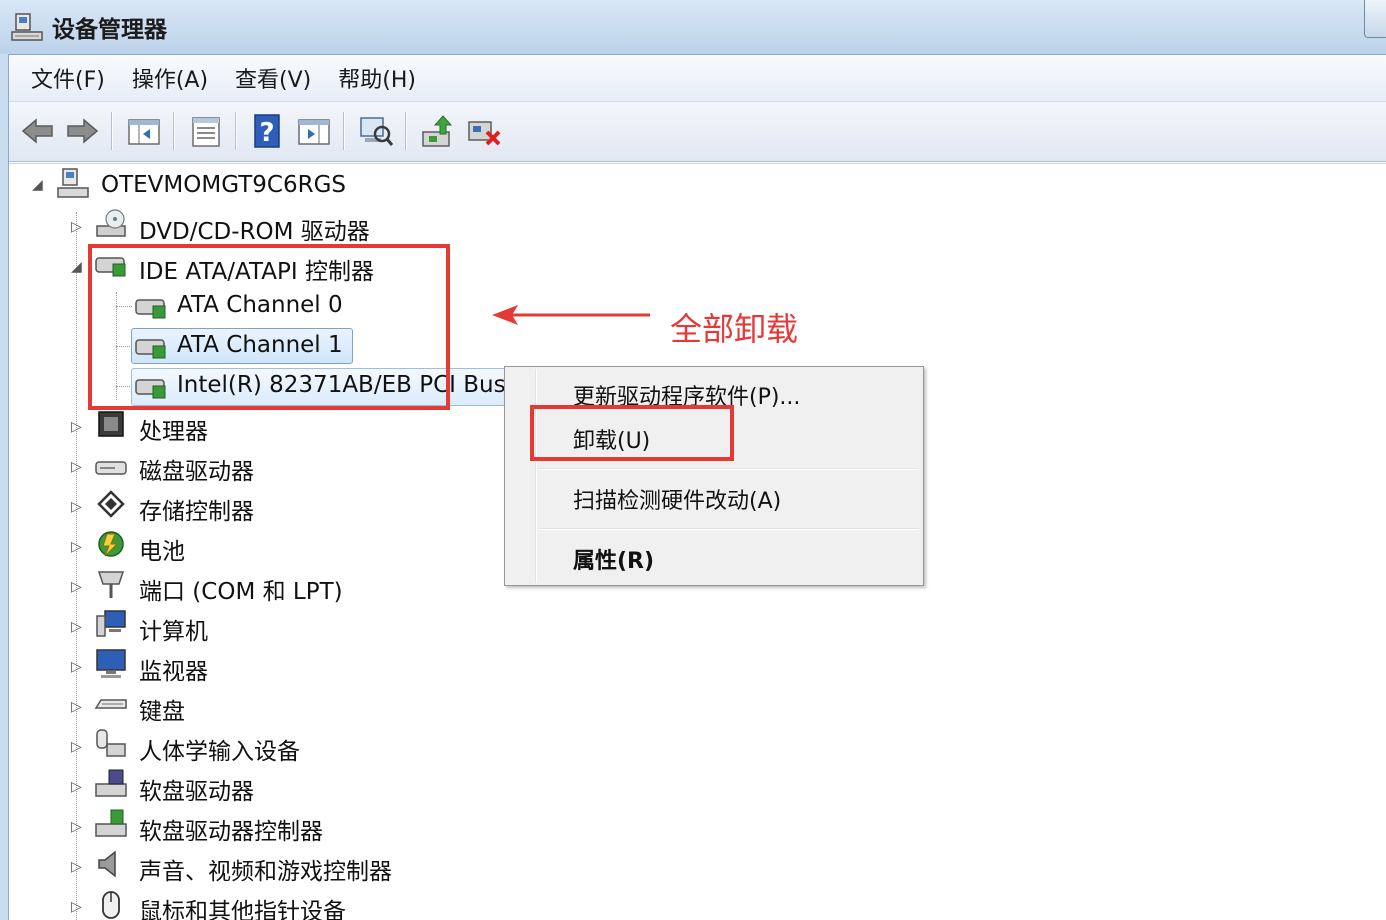 The width and height of the screenshot is (1386, 920). I want to click on tree-root-label: OTEVMOMGT9C6RGS, so click(223, 185).